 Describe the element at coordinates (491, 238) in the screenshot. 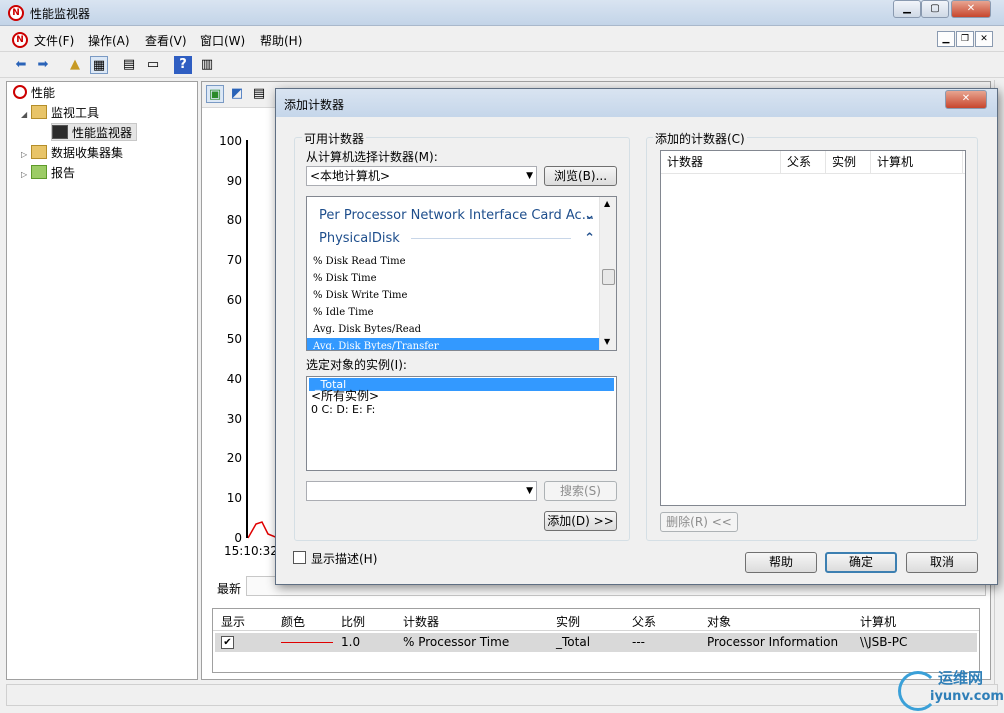

I see `object-divider` at that location.